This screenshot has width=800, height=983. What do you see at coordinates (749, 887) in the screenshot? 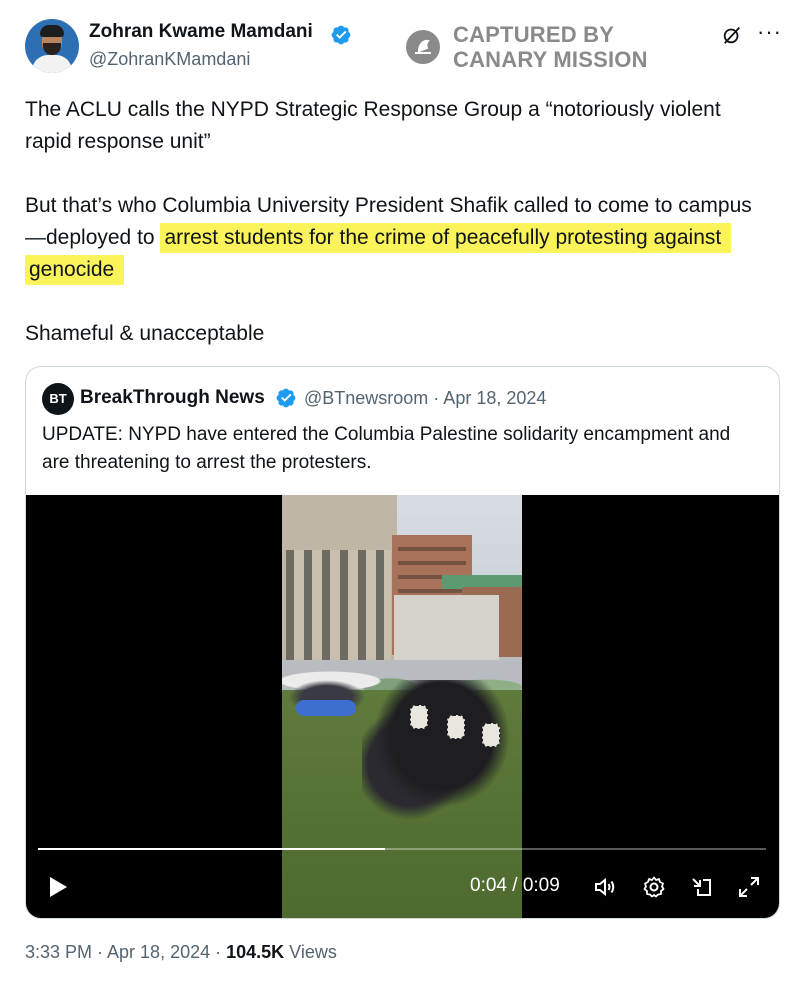
I see `expand-icon` at bounding box center [749, 887].